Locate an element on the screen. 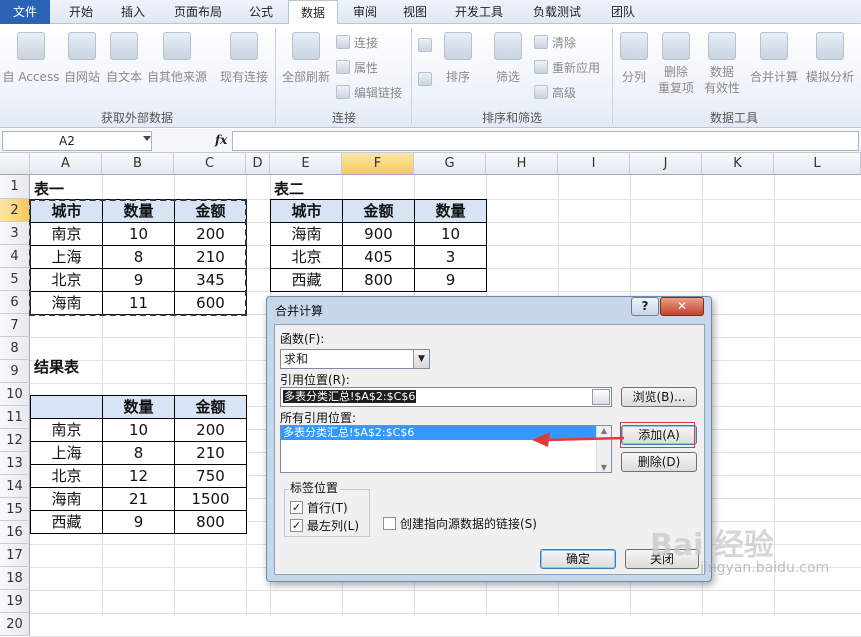 The height and width of the screenshot is (637, 861). result-table-header-cell is located at coordinates (66, 407).